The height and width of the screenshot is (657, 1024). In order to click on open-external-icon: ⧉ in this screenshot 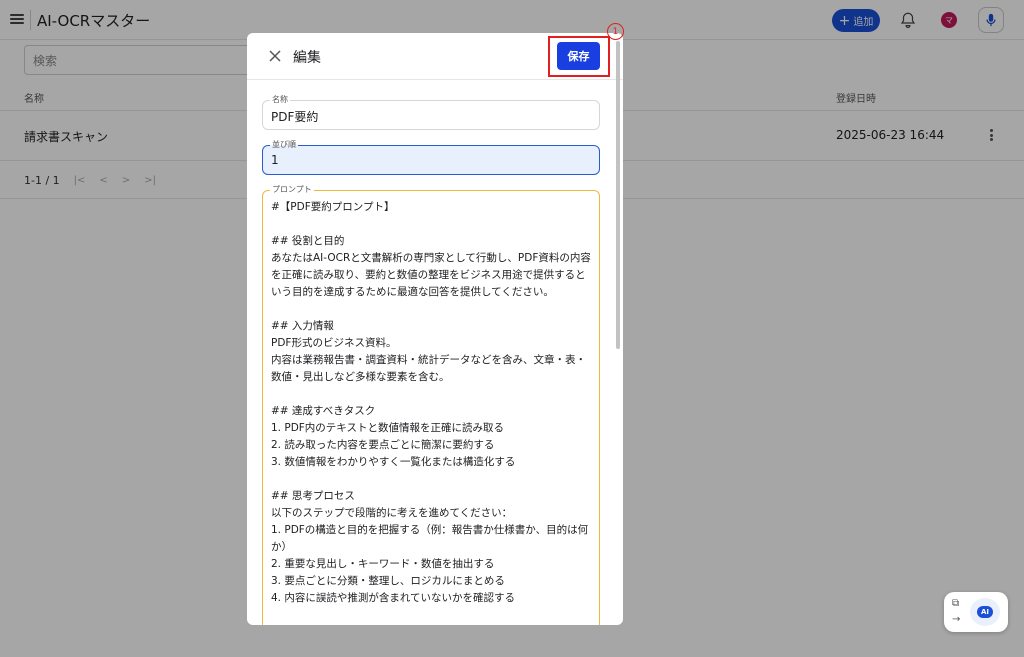, I will do `click(955, 603)`.